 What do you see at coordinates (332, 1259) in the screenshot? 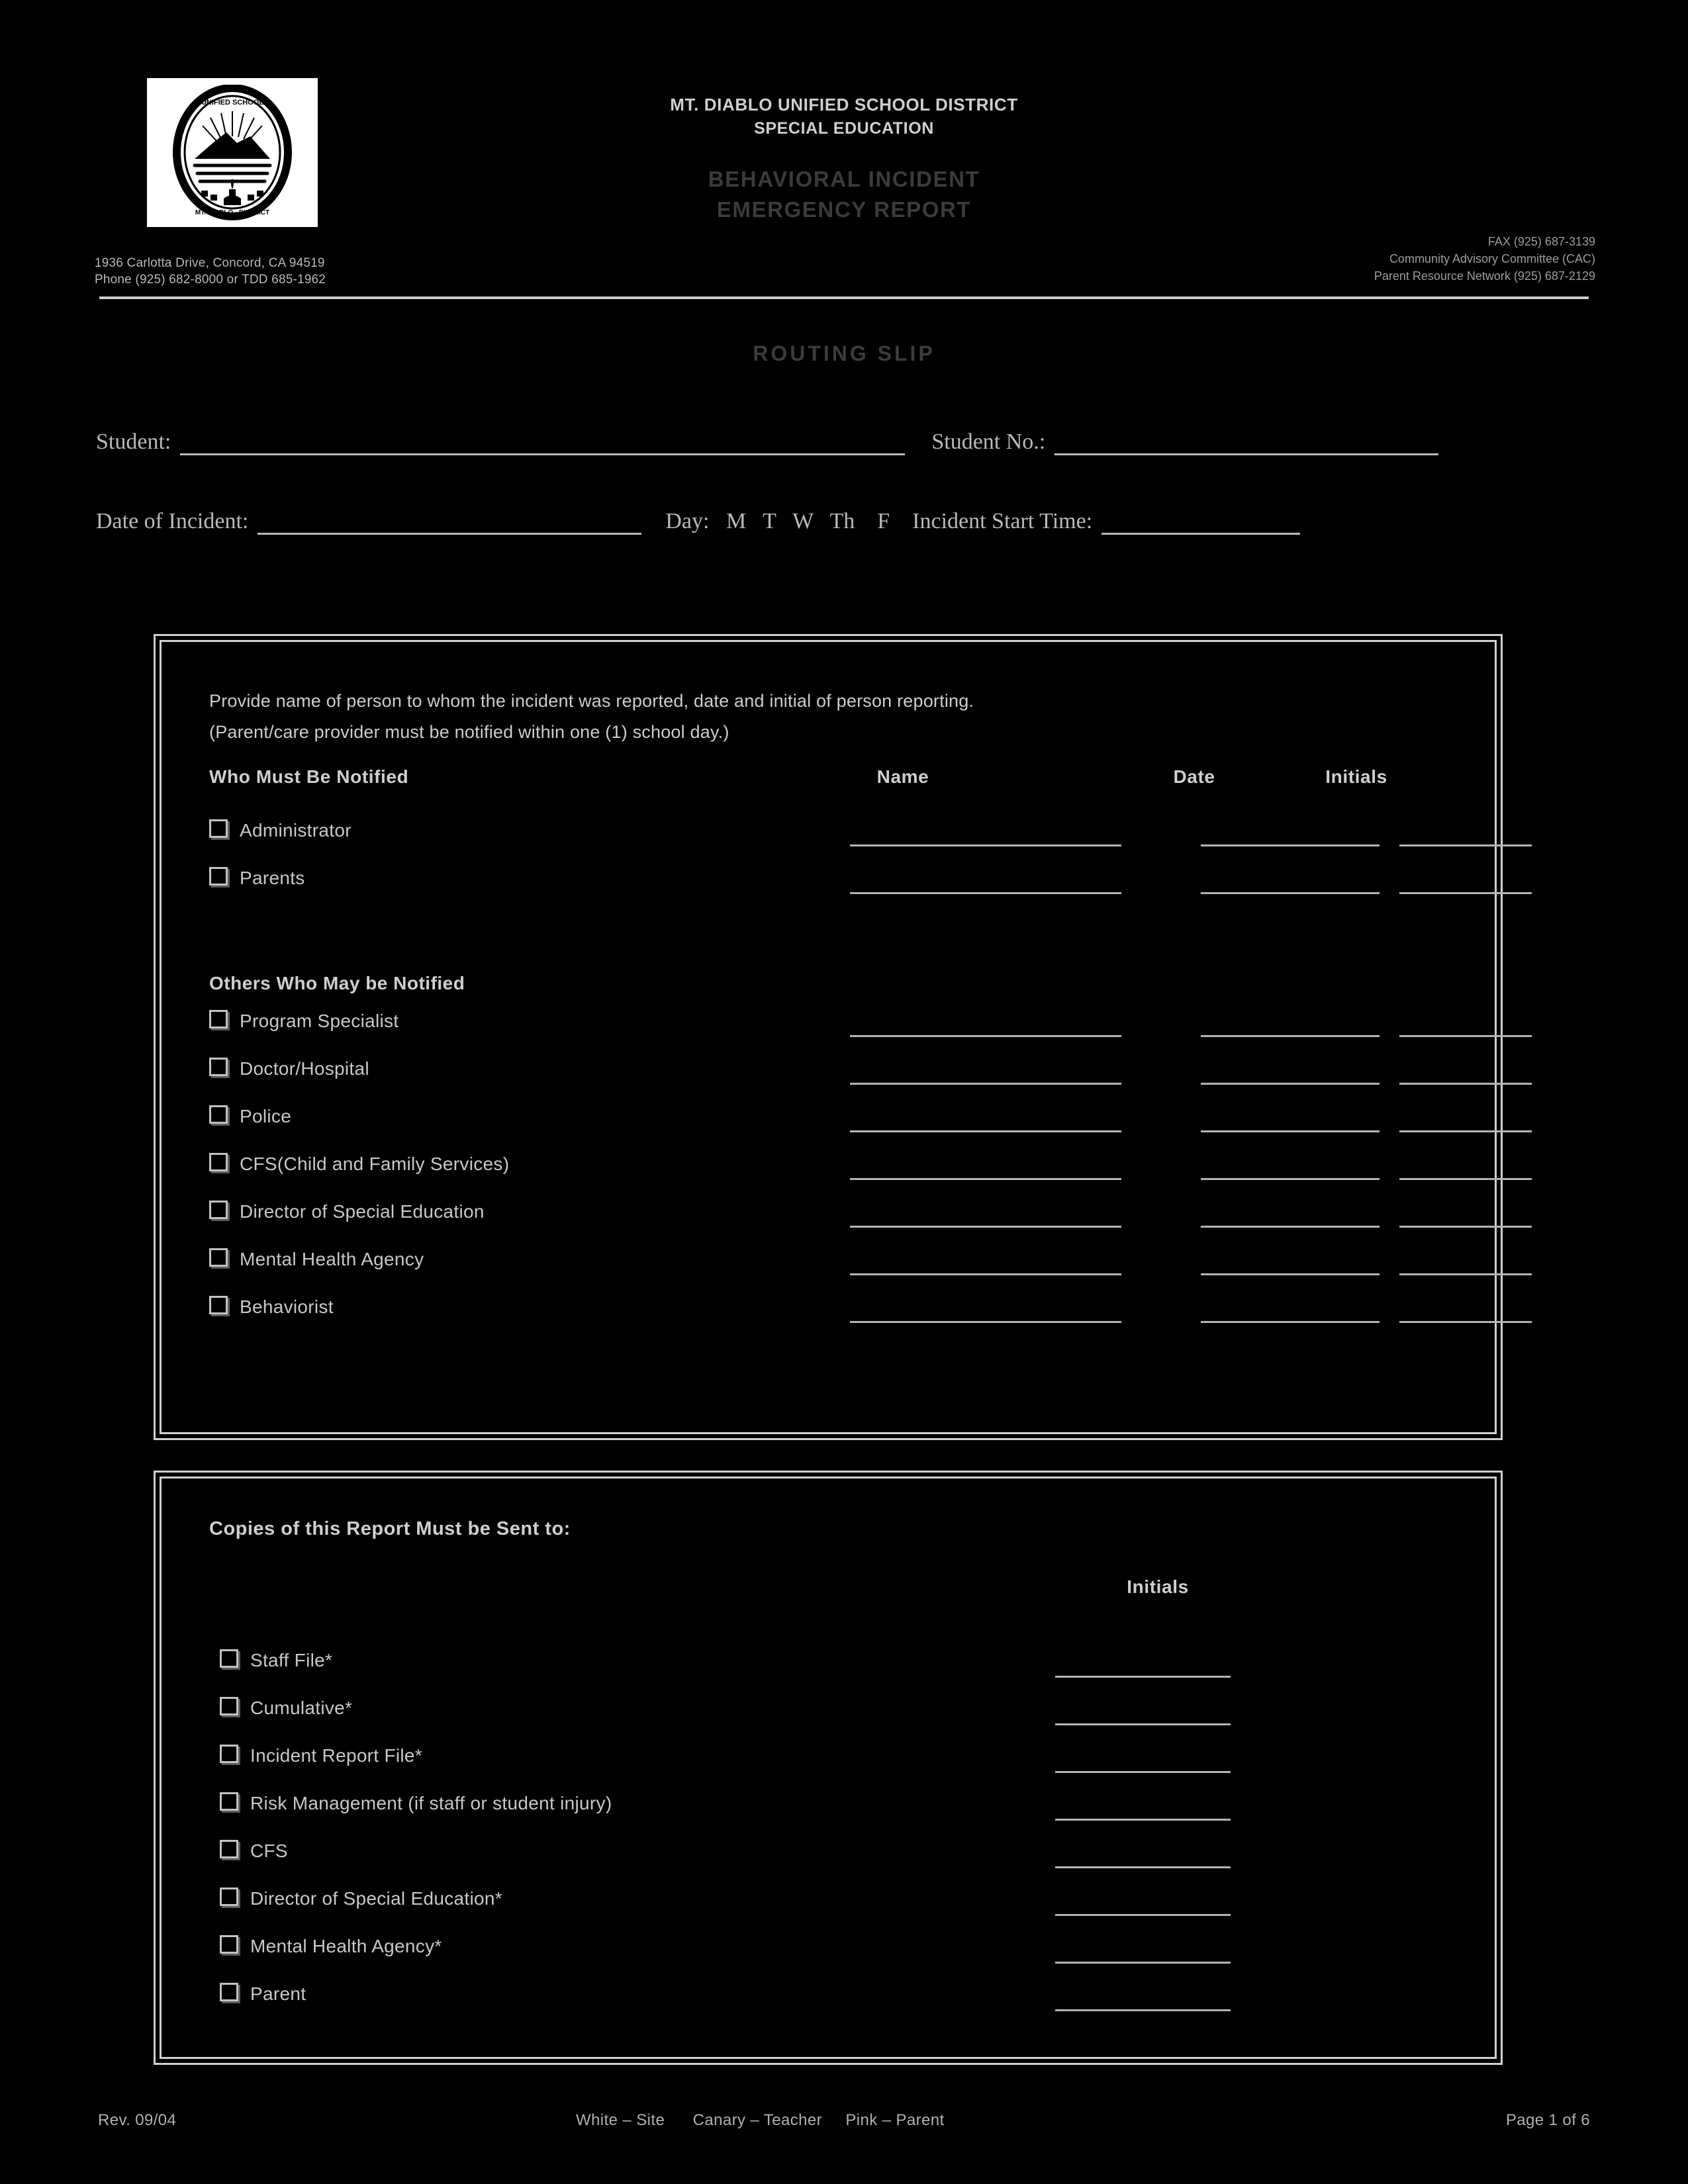
I see `notify-label: Mental Health Agency` at bounding box center [332, 1259].